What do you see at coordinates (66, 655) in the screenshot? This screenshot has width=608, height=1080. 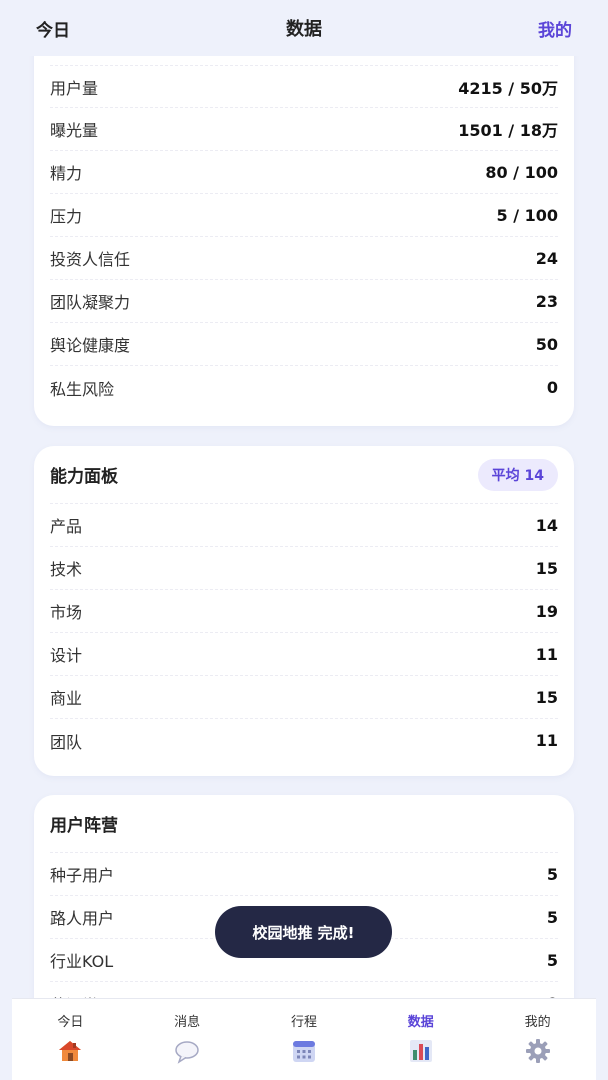 I see `ability-label: 设计` at bounding box center [66, 655].